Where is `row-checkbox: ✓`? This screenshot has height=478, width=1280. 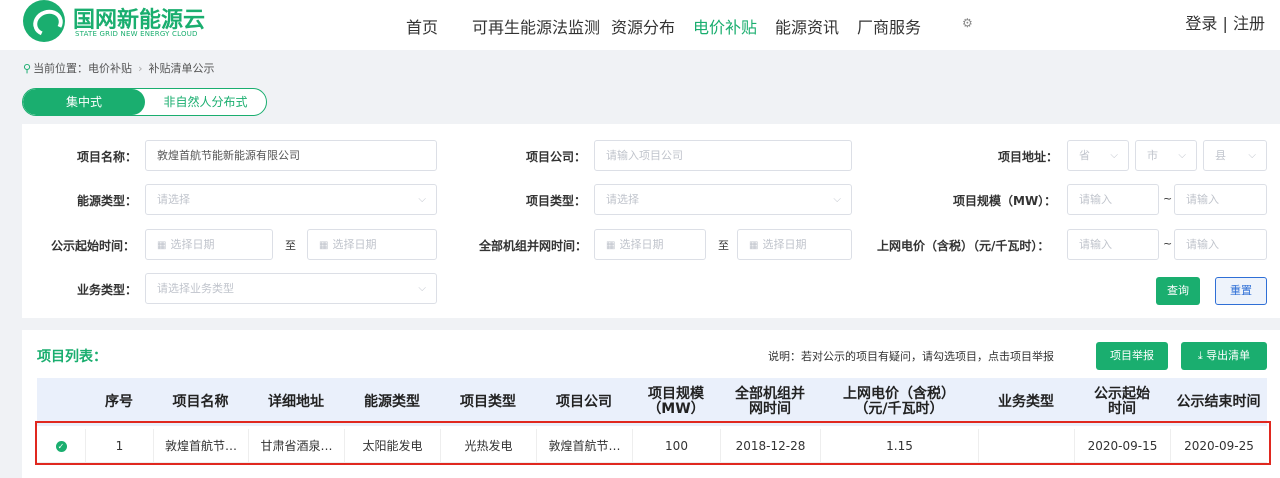
row-checkbox: ✓ is located at coordinates (61, 446).